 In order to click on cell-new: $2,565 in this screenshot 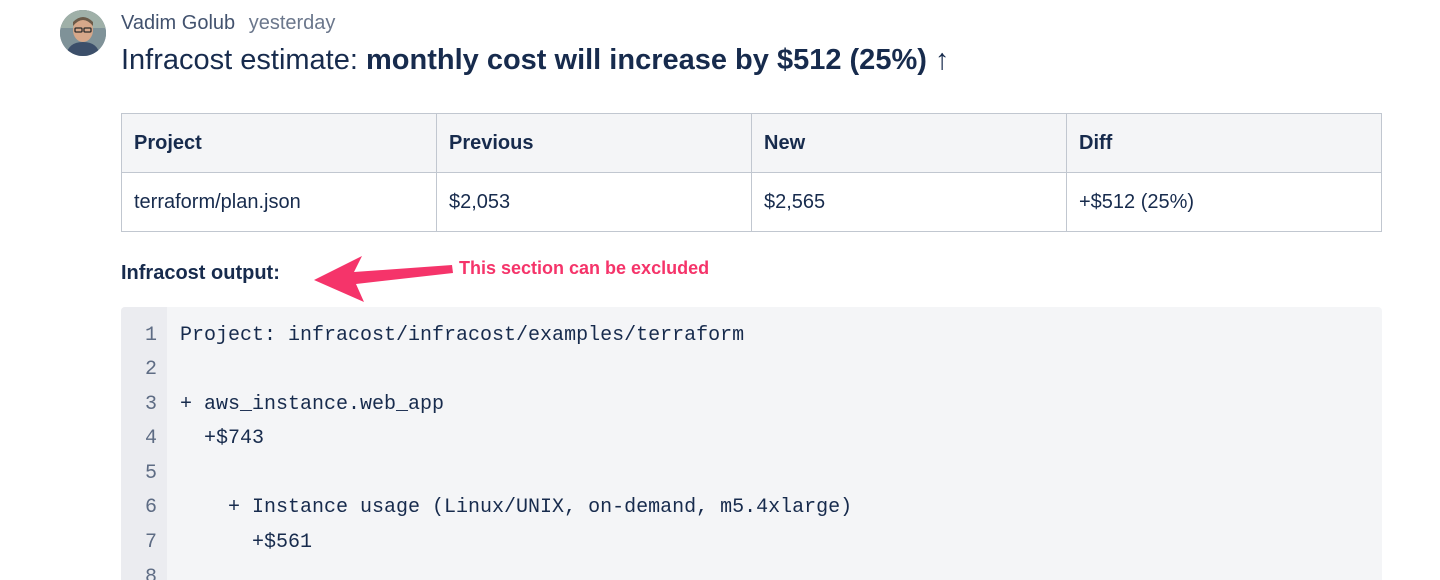, I will do `click(909, 202)`.